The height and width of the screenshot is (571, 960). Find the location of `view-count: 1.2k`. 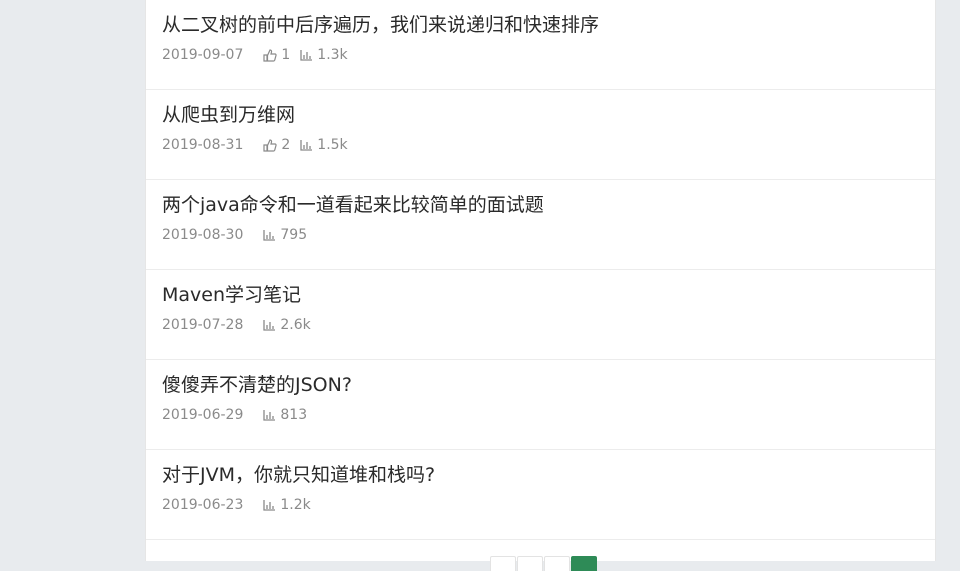

view-count: 1.2k is located at coordinates (287, 505).